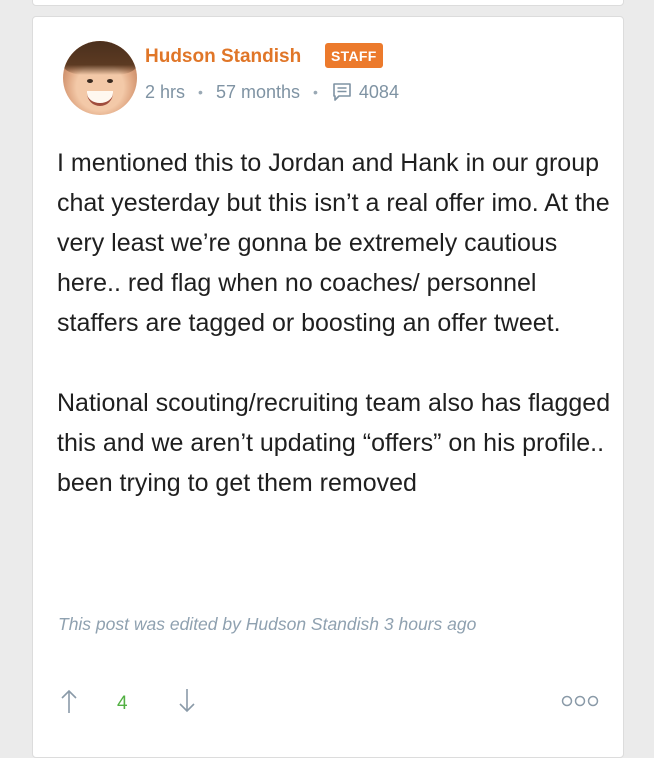 This screenshot has height=758, width=654. What do you see at coordinates (100, 58) in the screenshot?
I see `avatar-hair` at bounding box center [100, 58].